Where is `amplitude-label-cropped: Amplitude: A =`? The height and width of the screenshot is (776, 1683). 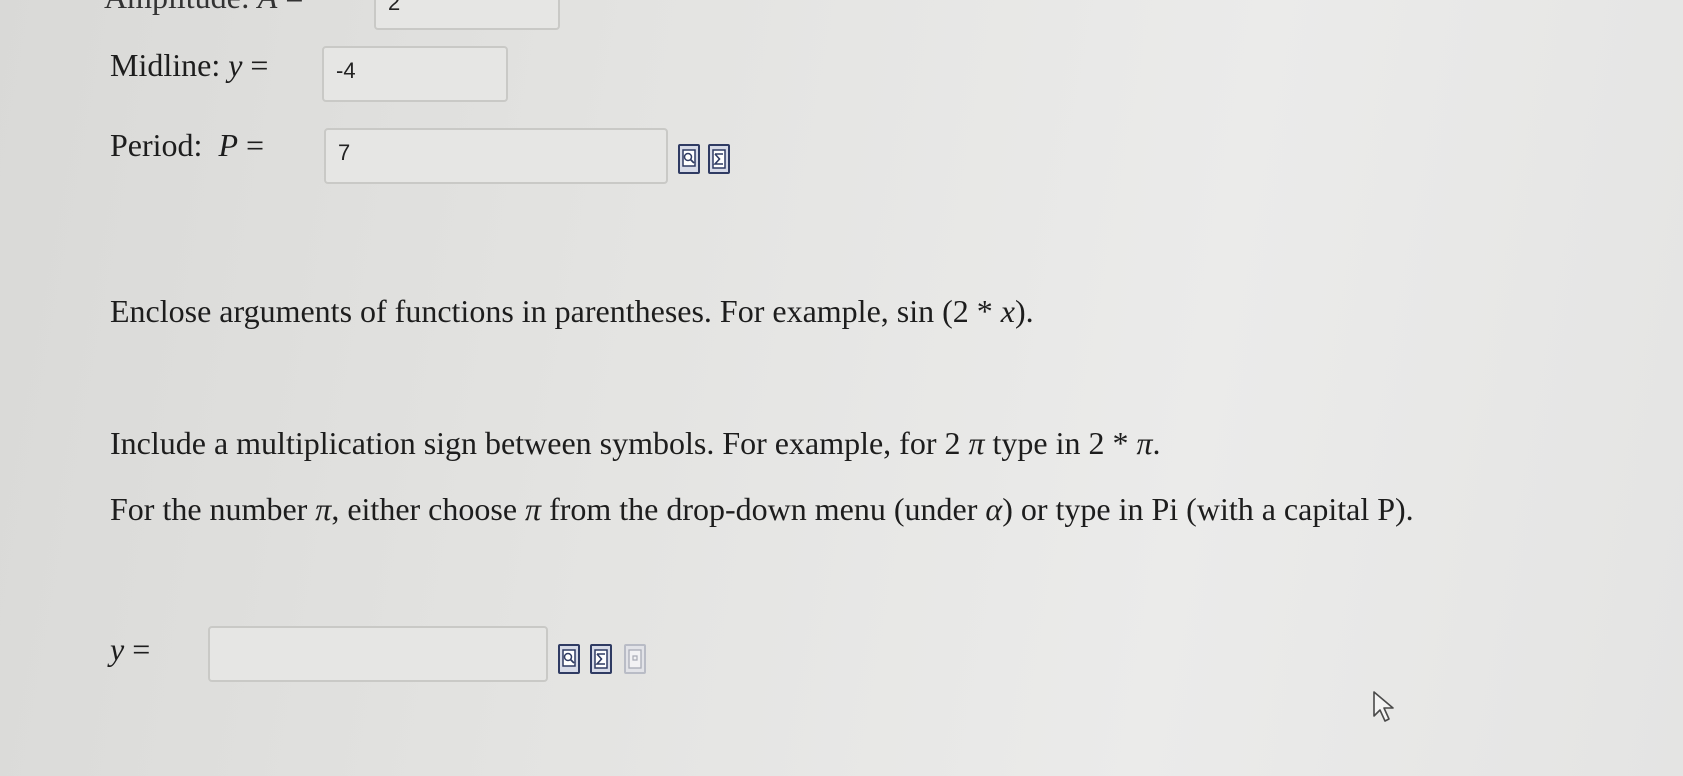
amplitude-label-cropped: Amplitude: A = is located at coordinates (203, 8).